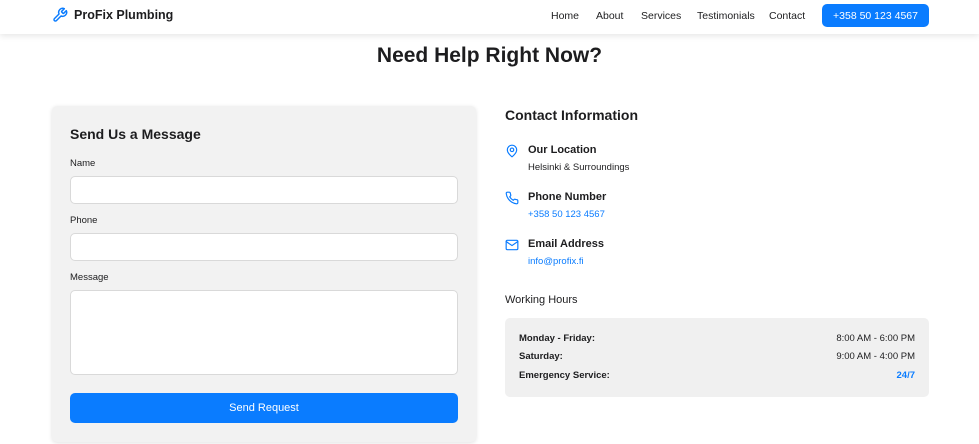  I want to click on page-title: Need Help Right Now?, so click(489, 55).